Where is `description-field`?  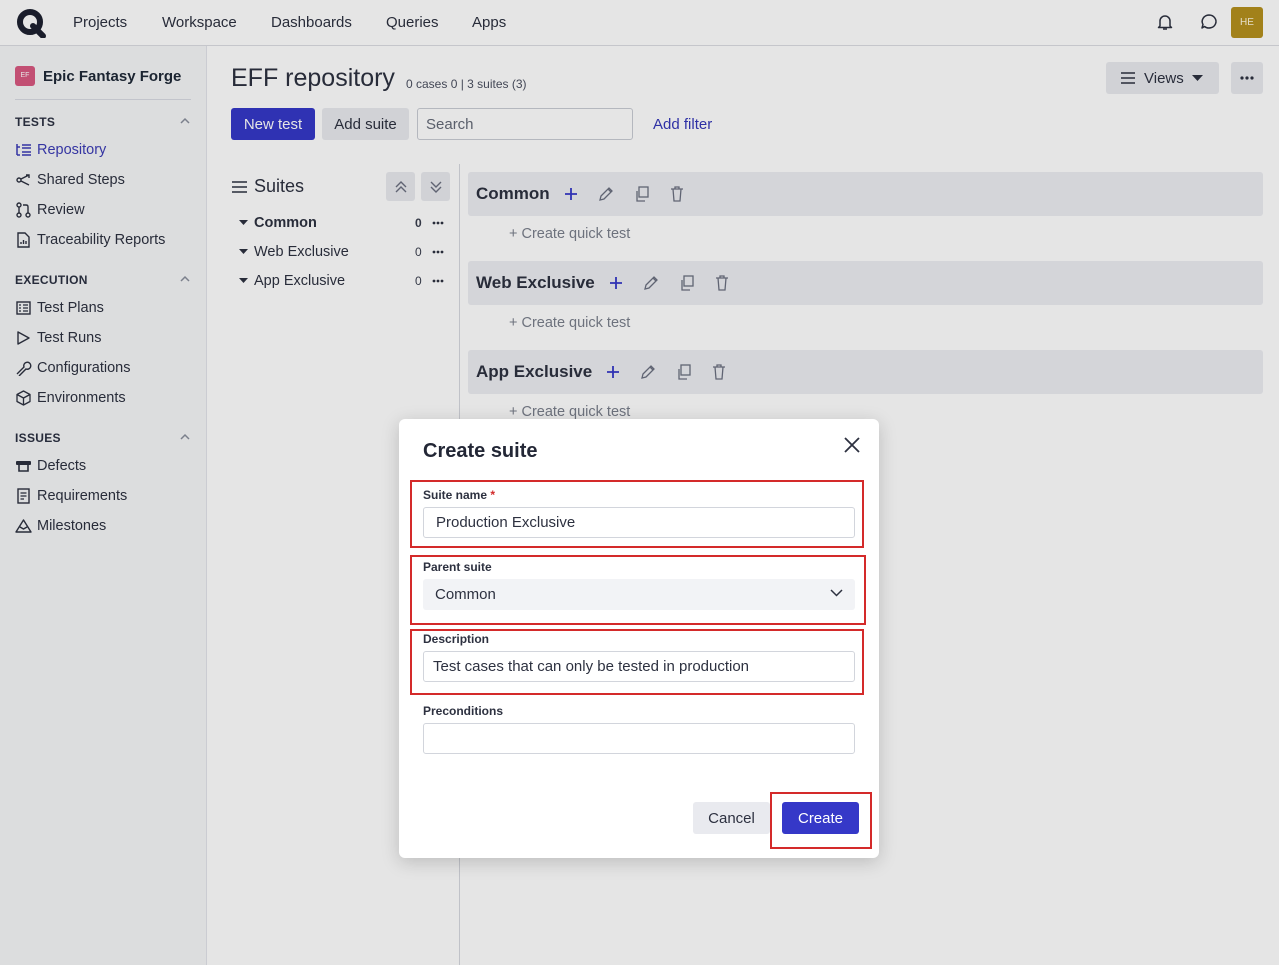 description-field is located at coordinates (639, 666).